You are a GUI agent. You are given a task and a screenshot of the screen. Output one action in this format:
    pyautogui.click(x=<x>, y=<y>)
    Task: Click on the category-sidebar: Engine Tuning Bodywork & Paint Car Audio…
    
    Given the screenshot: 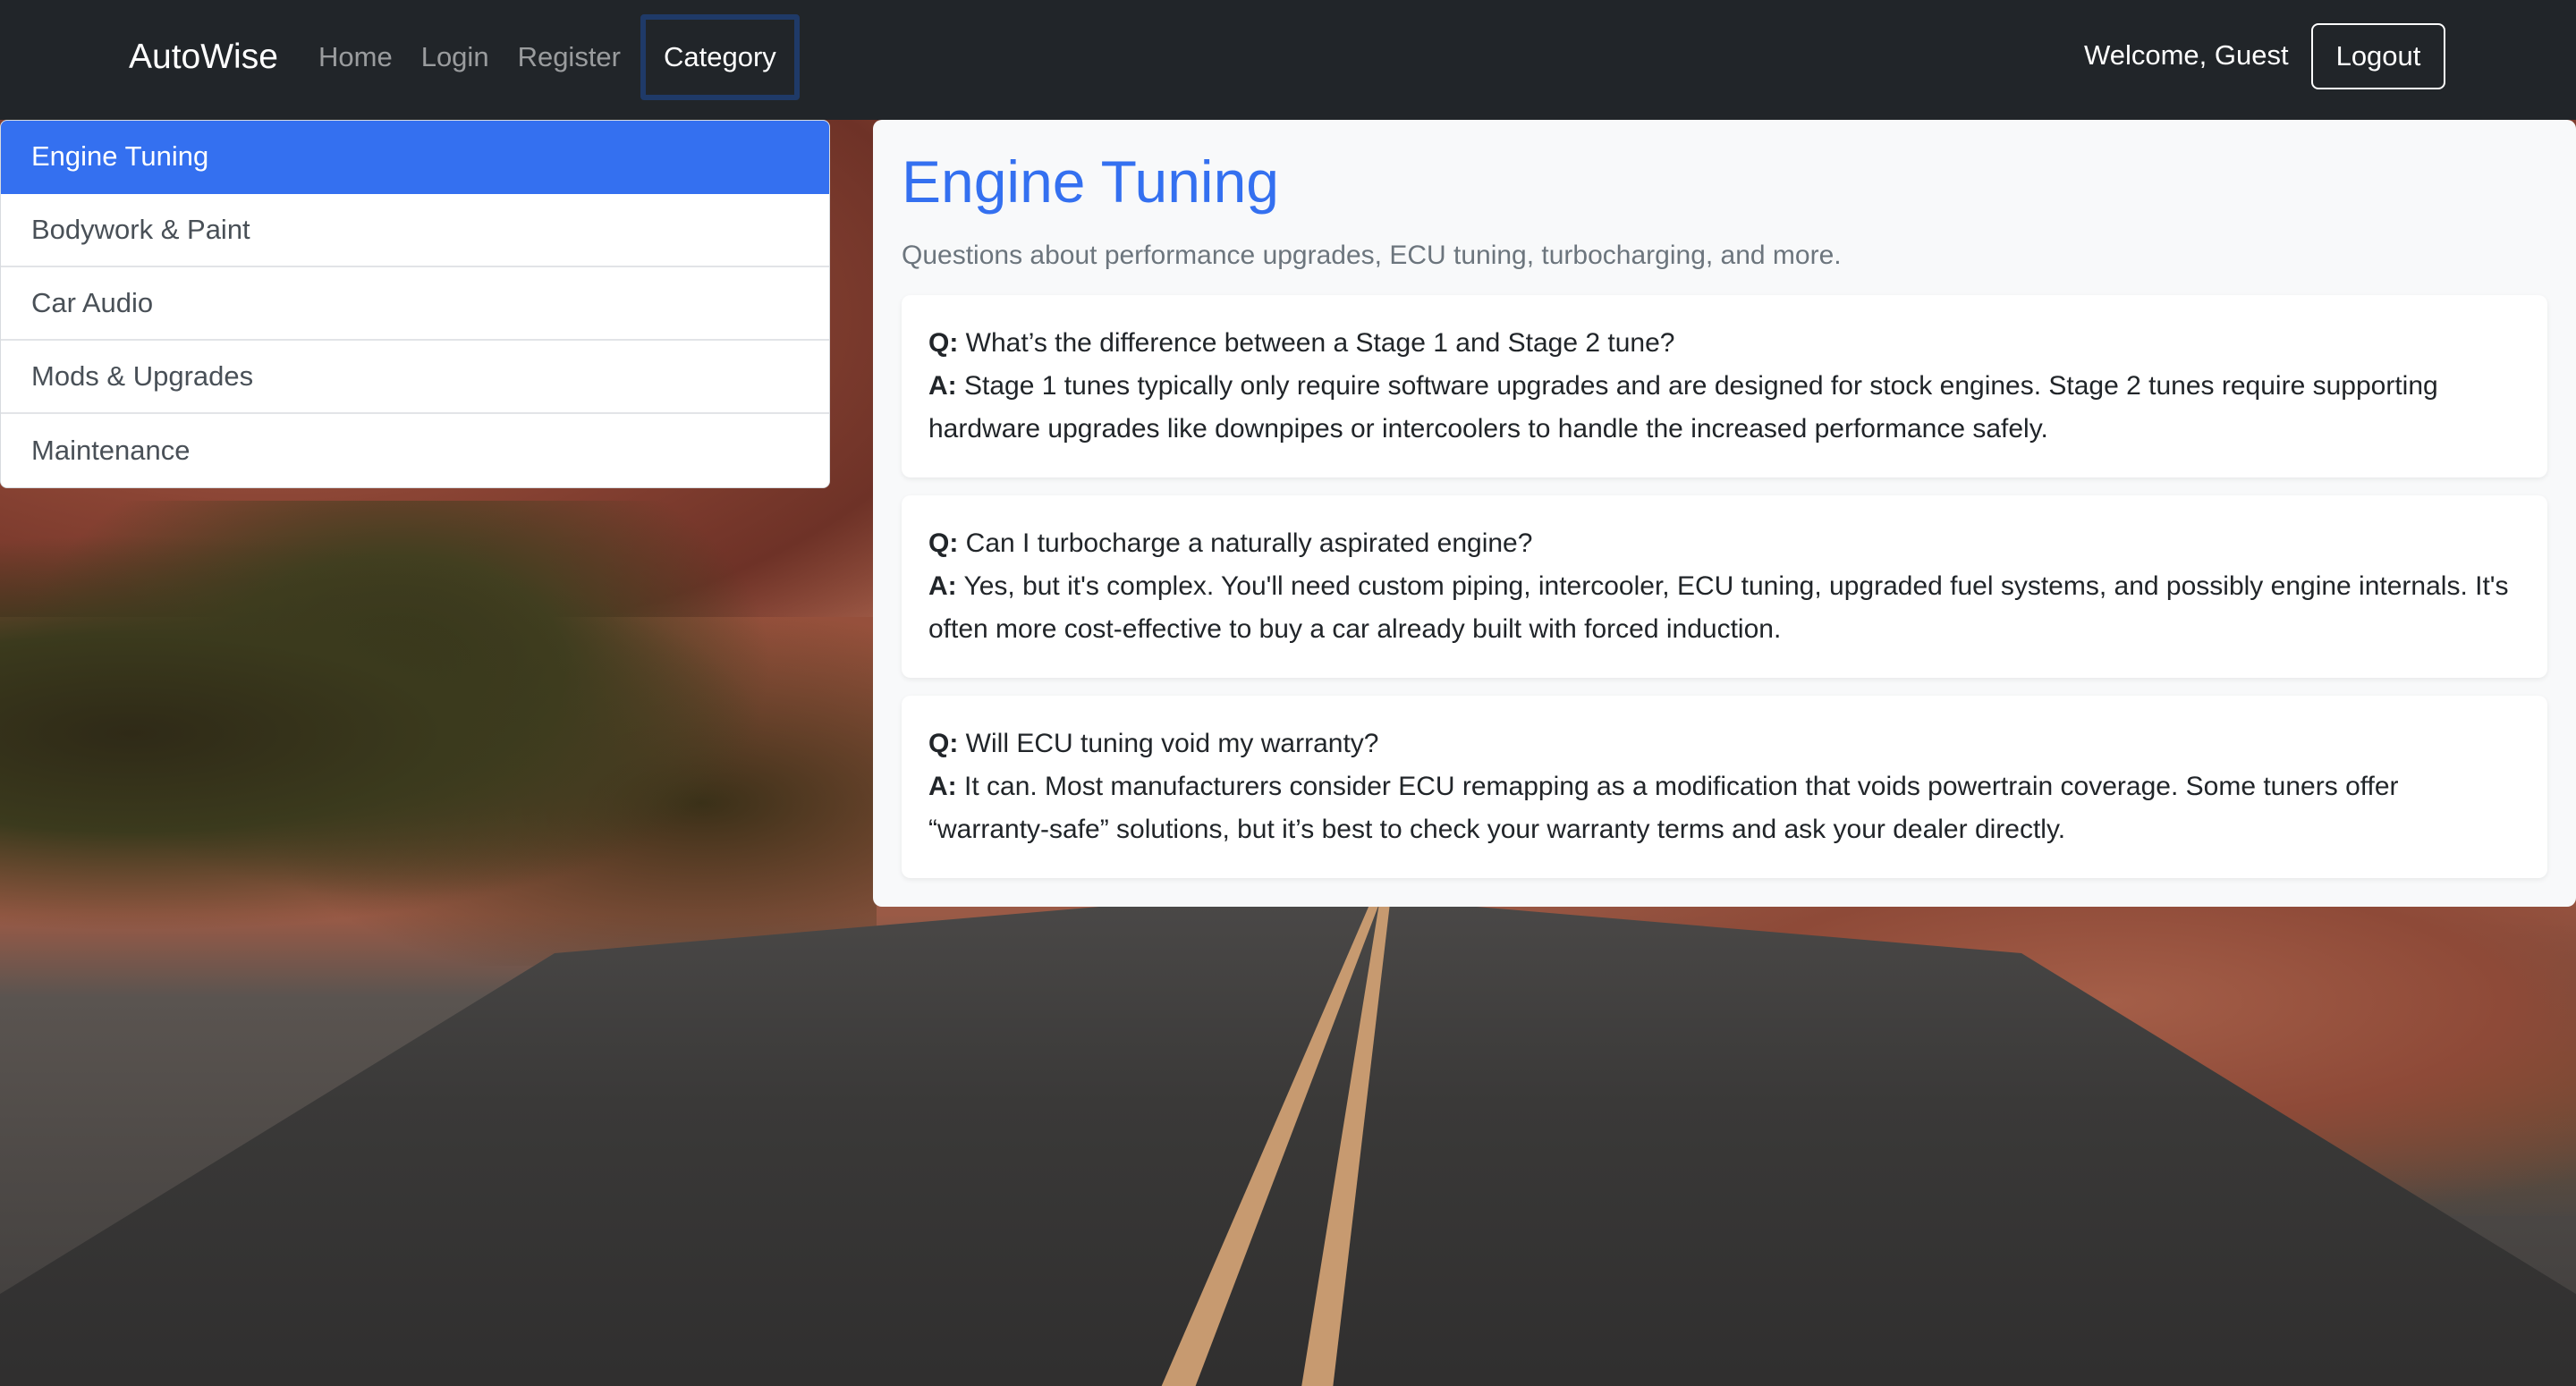 What is the action you would take?
    pyautogui.click(x=415, y=304)
    